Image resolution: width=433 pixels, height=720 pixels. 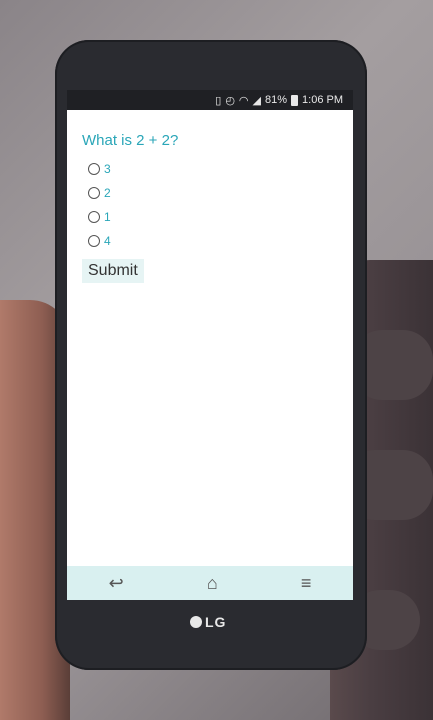 What do you see at coordinates (107, 193) in the screenshot?
I see `option-label: 2` at bounding box center [107, 193].